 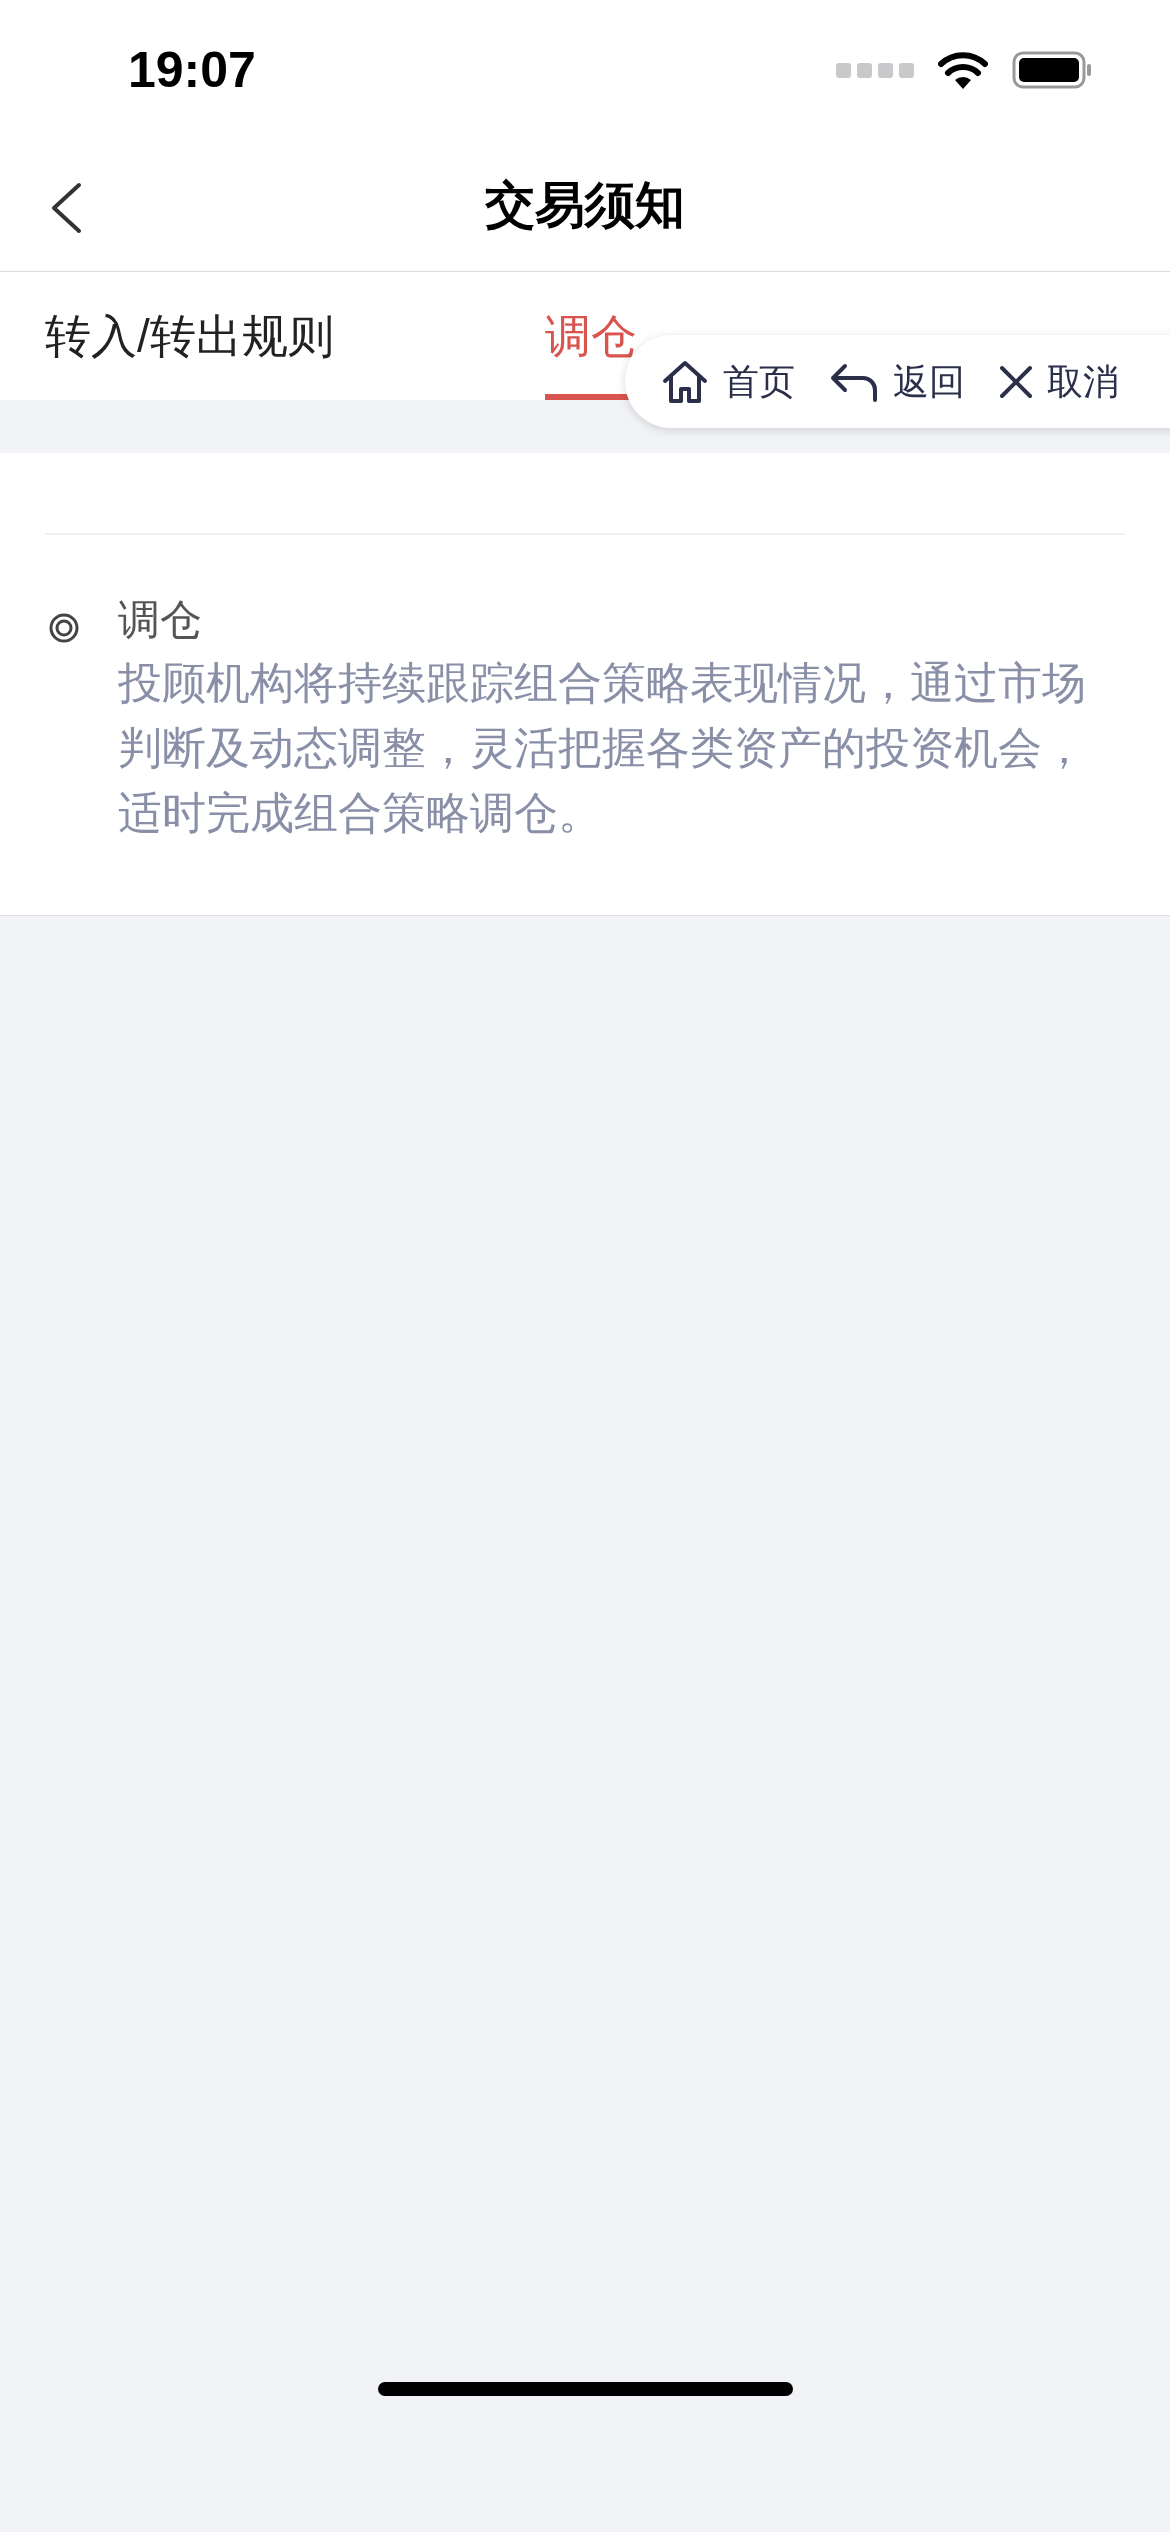 I want to click on target-icon, so click(x=64, y=628).